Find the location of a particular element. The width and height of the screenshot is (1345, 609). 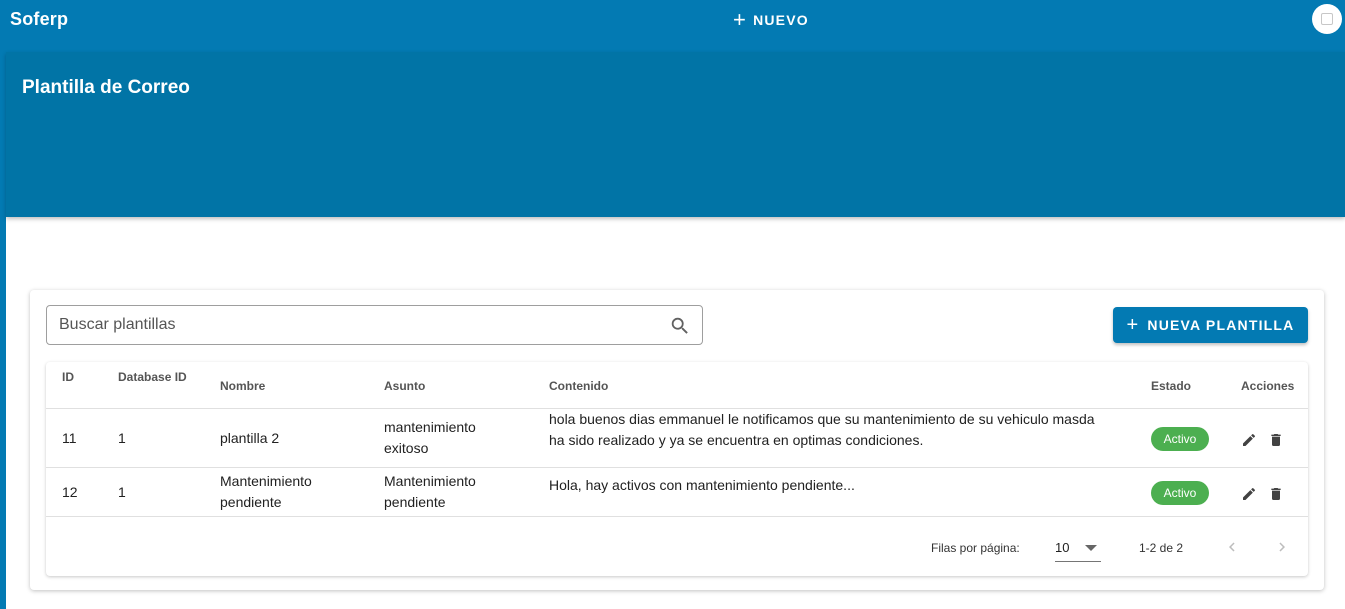

cell-asunto-line2: exitoso is located at coordinates (406, 448).